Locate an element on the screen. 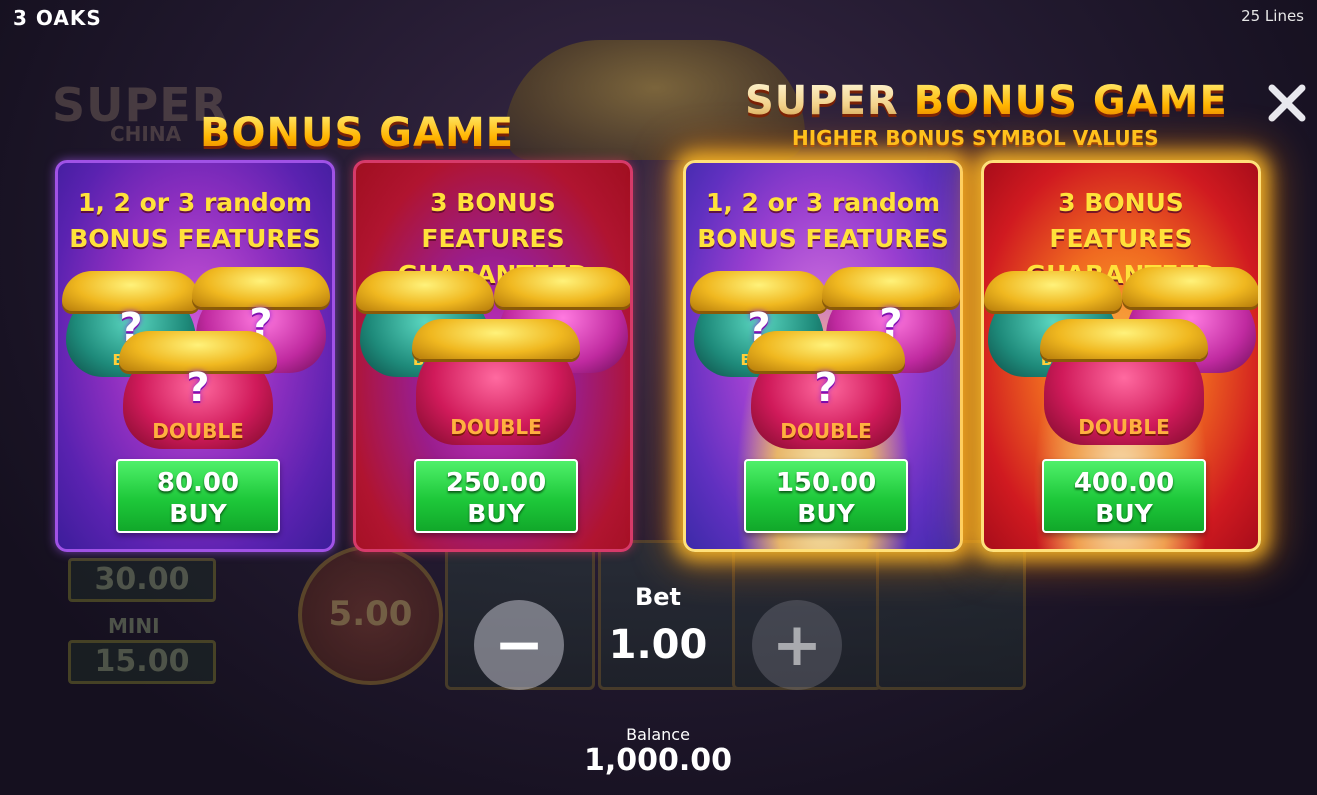 This screenshot has height=795, width=1317. buy-button: 400.00 BUY is located at coordinates (1124, 496).